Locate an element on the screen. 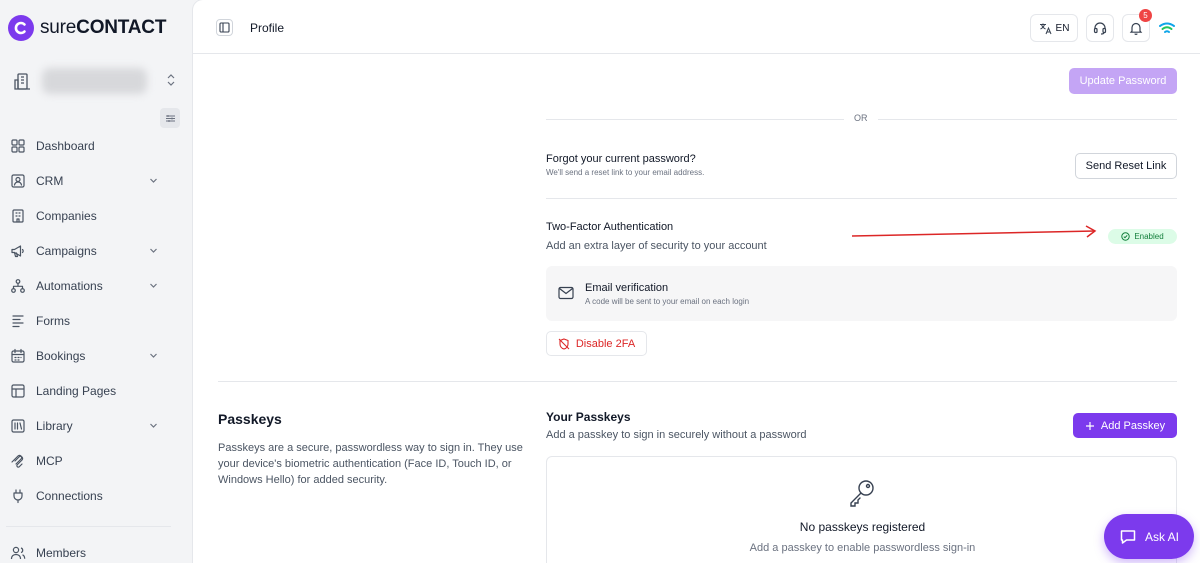  form-icon is located at coordinates (18, 320).